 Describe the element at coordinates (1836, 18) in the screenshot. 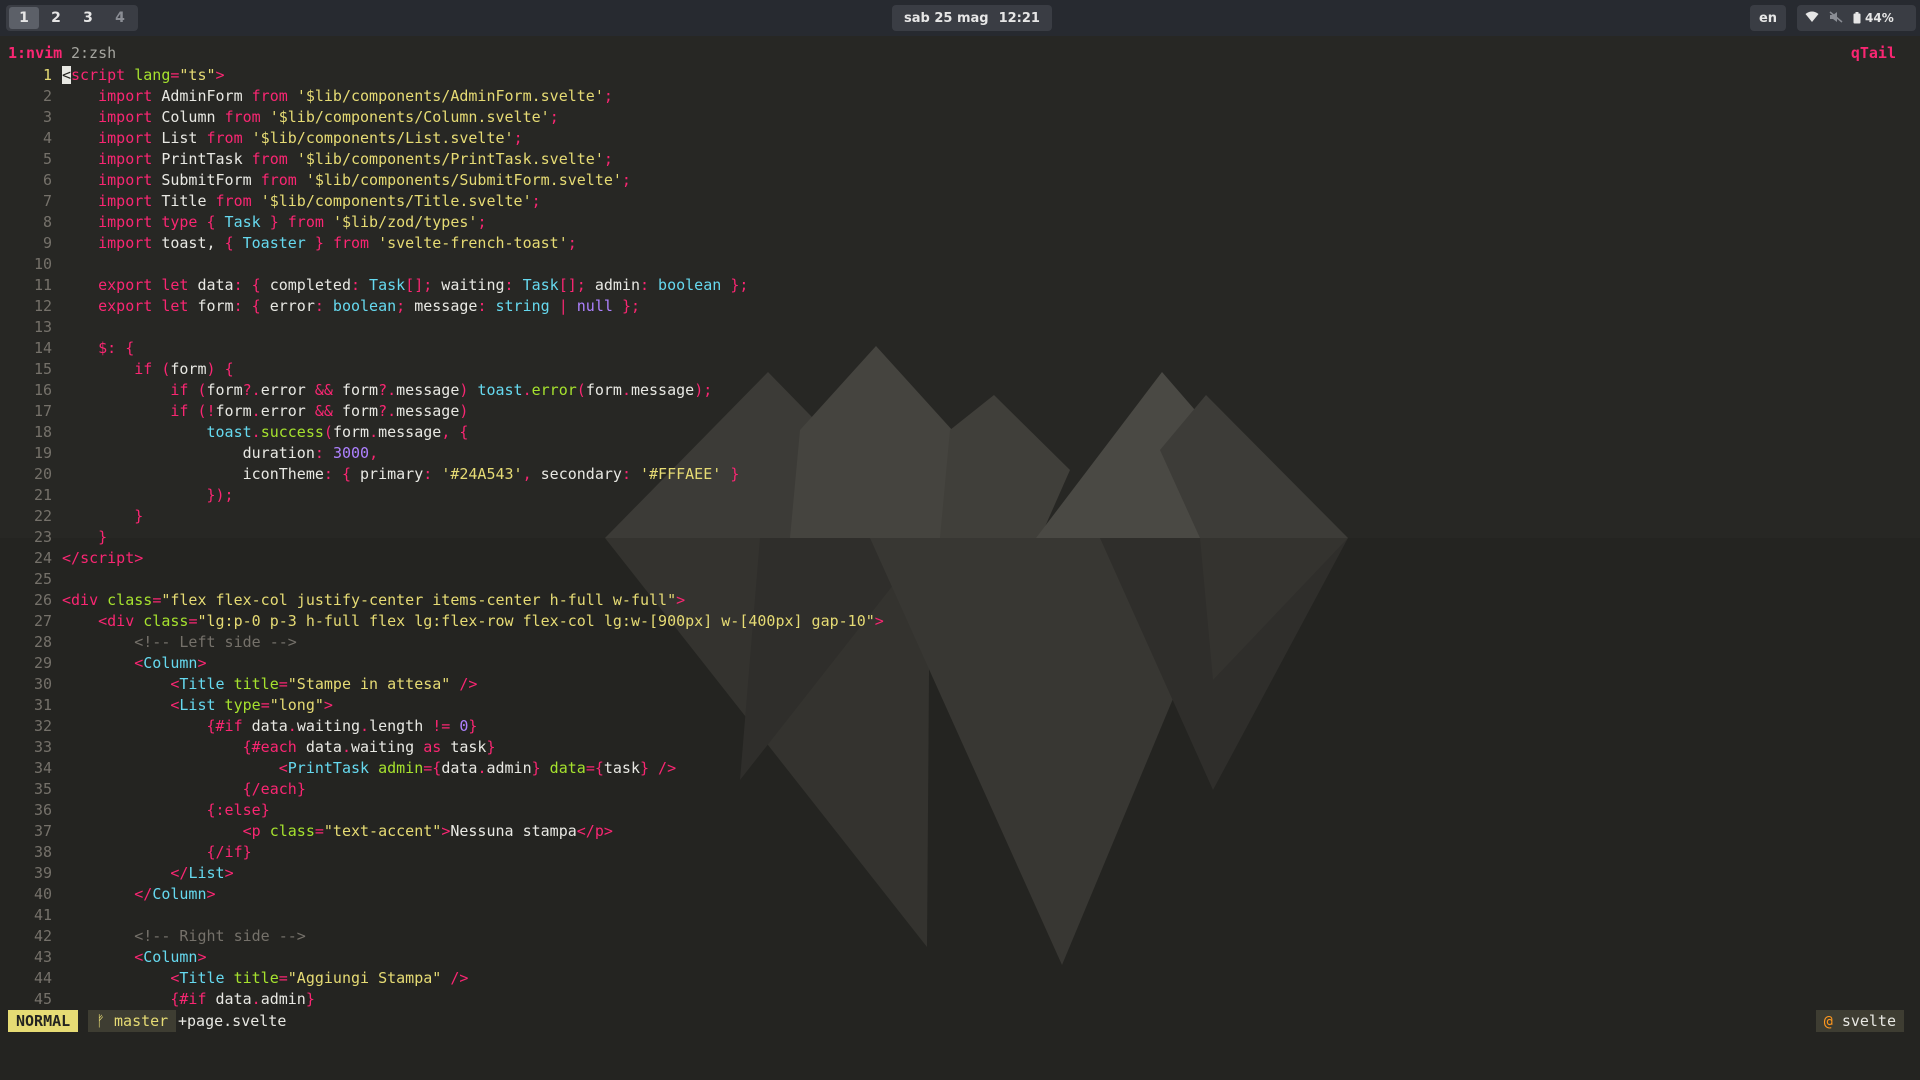

I see `volume-muted-icon` at that location.